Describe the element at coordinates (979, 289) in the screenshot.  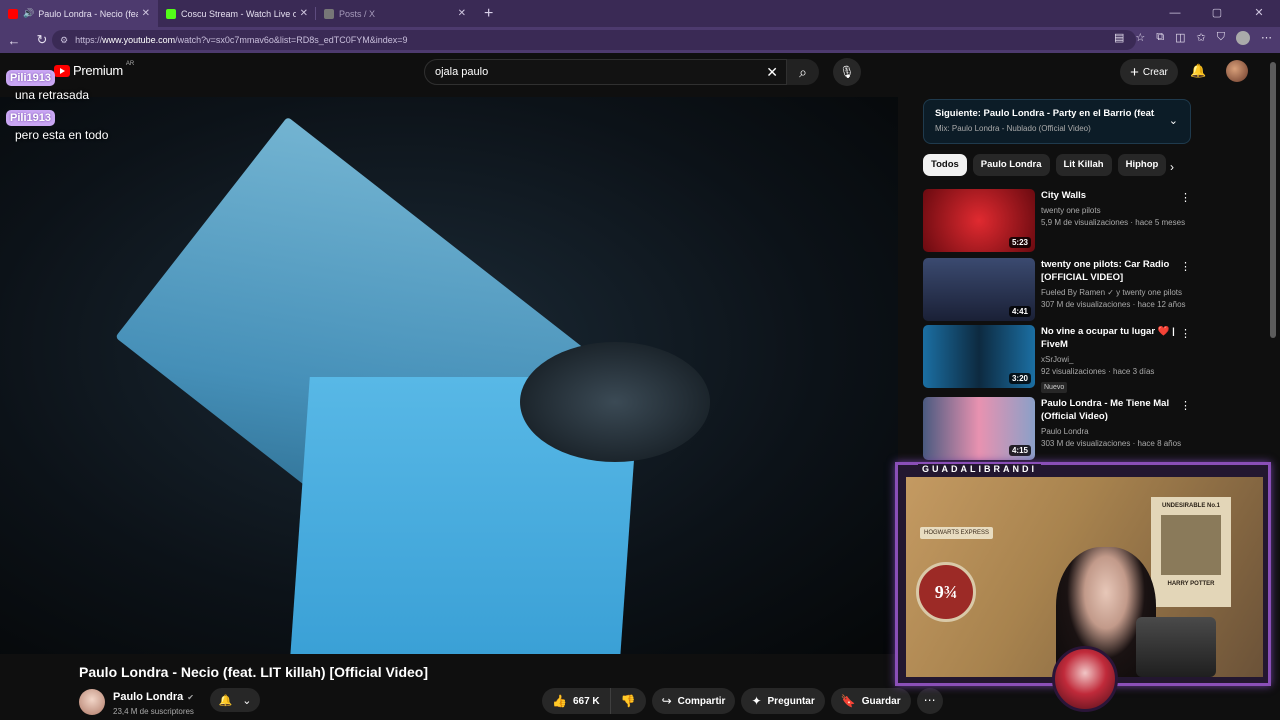
I see `video-thumbnail: 4:41` at that location.